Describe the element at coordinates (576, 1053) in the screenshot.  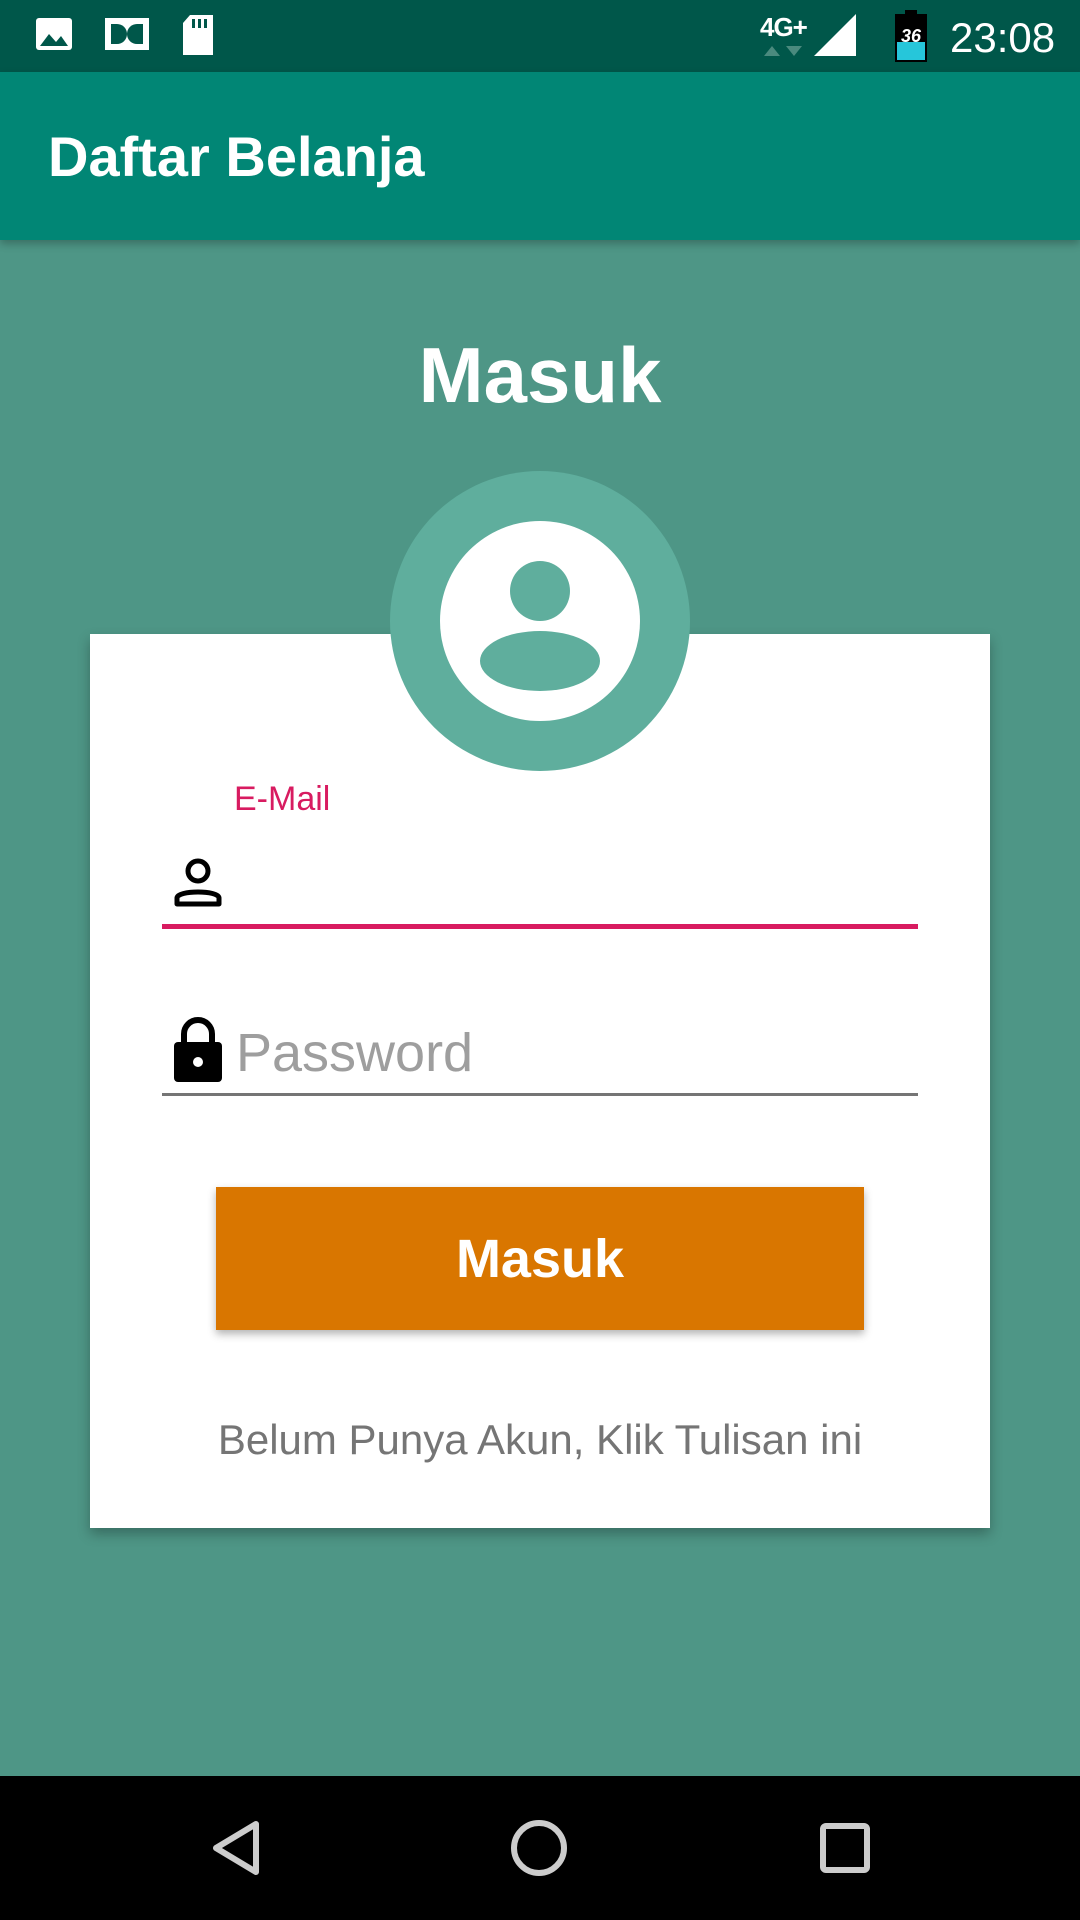
I see `password-field` at that location.